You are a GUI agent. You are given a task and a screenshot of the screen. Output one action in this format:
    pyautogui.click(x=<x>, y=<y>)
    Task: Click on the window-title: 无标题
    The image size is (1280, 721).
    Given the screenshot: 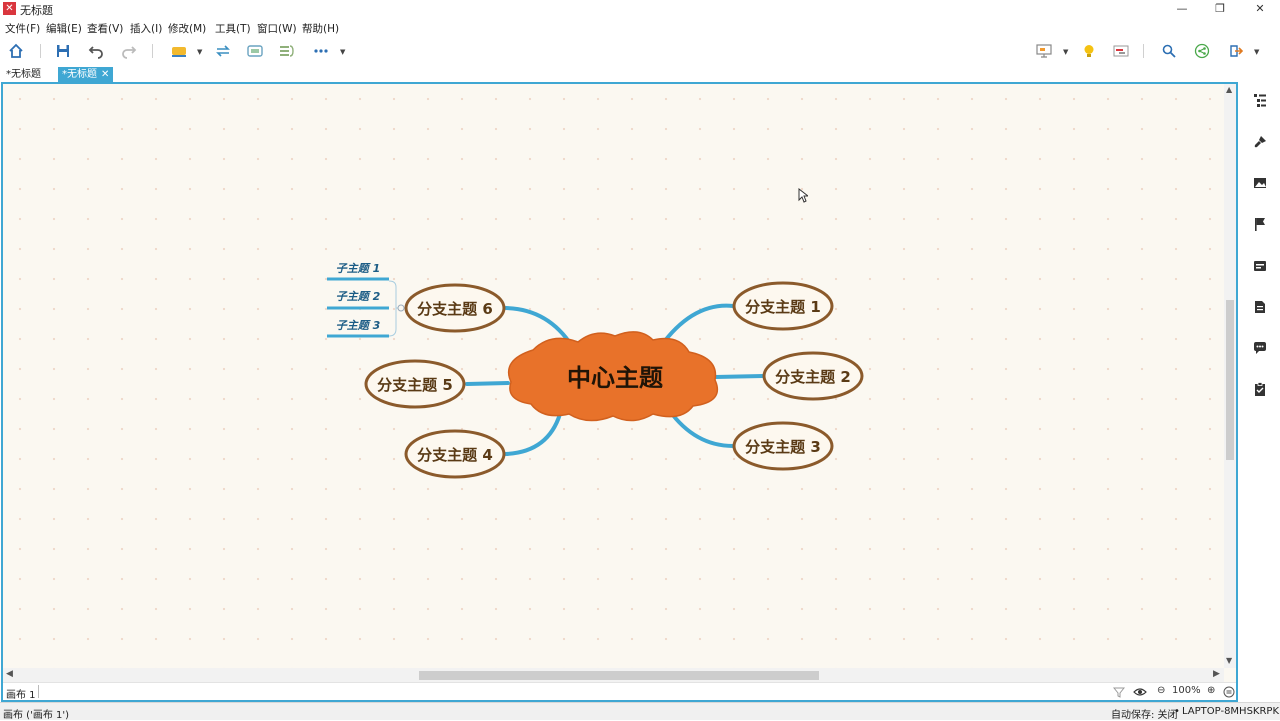 What is the action you would take?
    pyautogui.click(x=36, y=10)
    